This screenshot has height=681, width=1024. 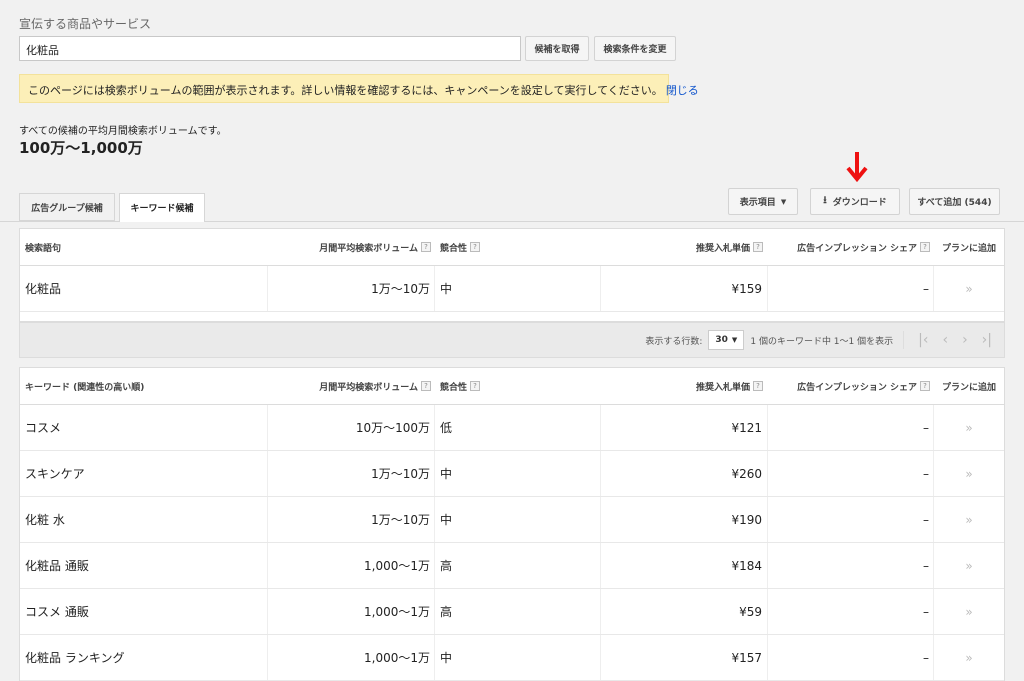 What do you see at coordinates (674, 341) in the screenshot?
I see `rows-per-page-label: 表示する行数:` at bounding box center [674, 341].